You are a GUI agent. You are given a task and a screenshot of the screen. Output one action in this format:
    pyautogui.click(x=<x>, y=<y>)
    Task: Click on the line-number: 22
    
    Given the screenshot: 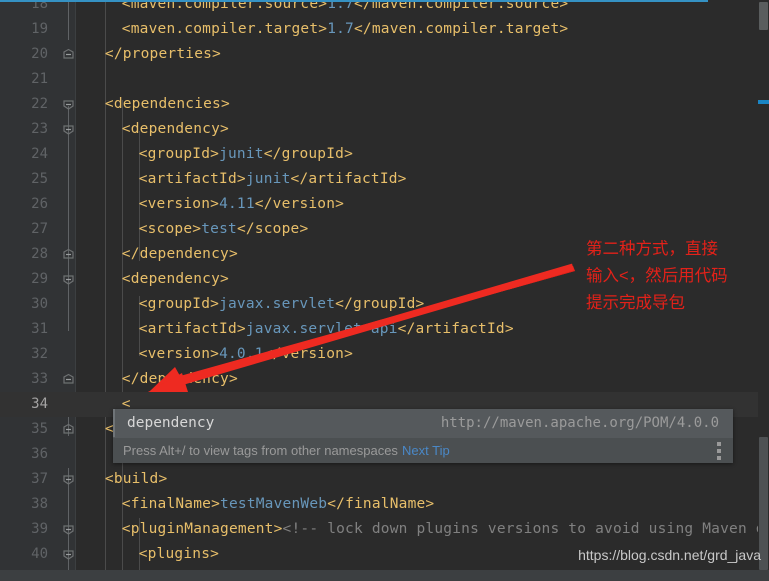 What is the action you would take?
    pyautogui.click(x=39, y=104)
    